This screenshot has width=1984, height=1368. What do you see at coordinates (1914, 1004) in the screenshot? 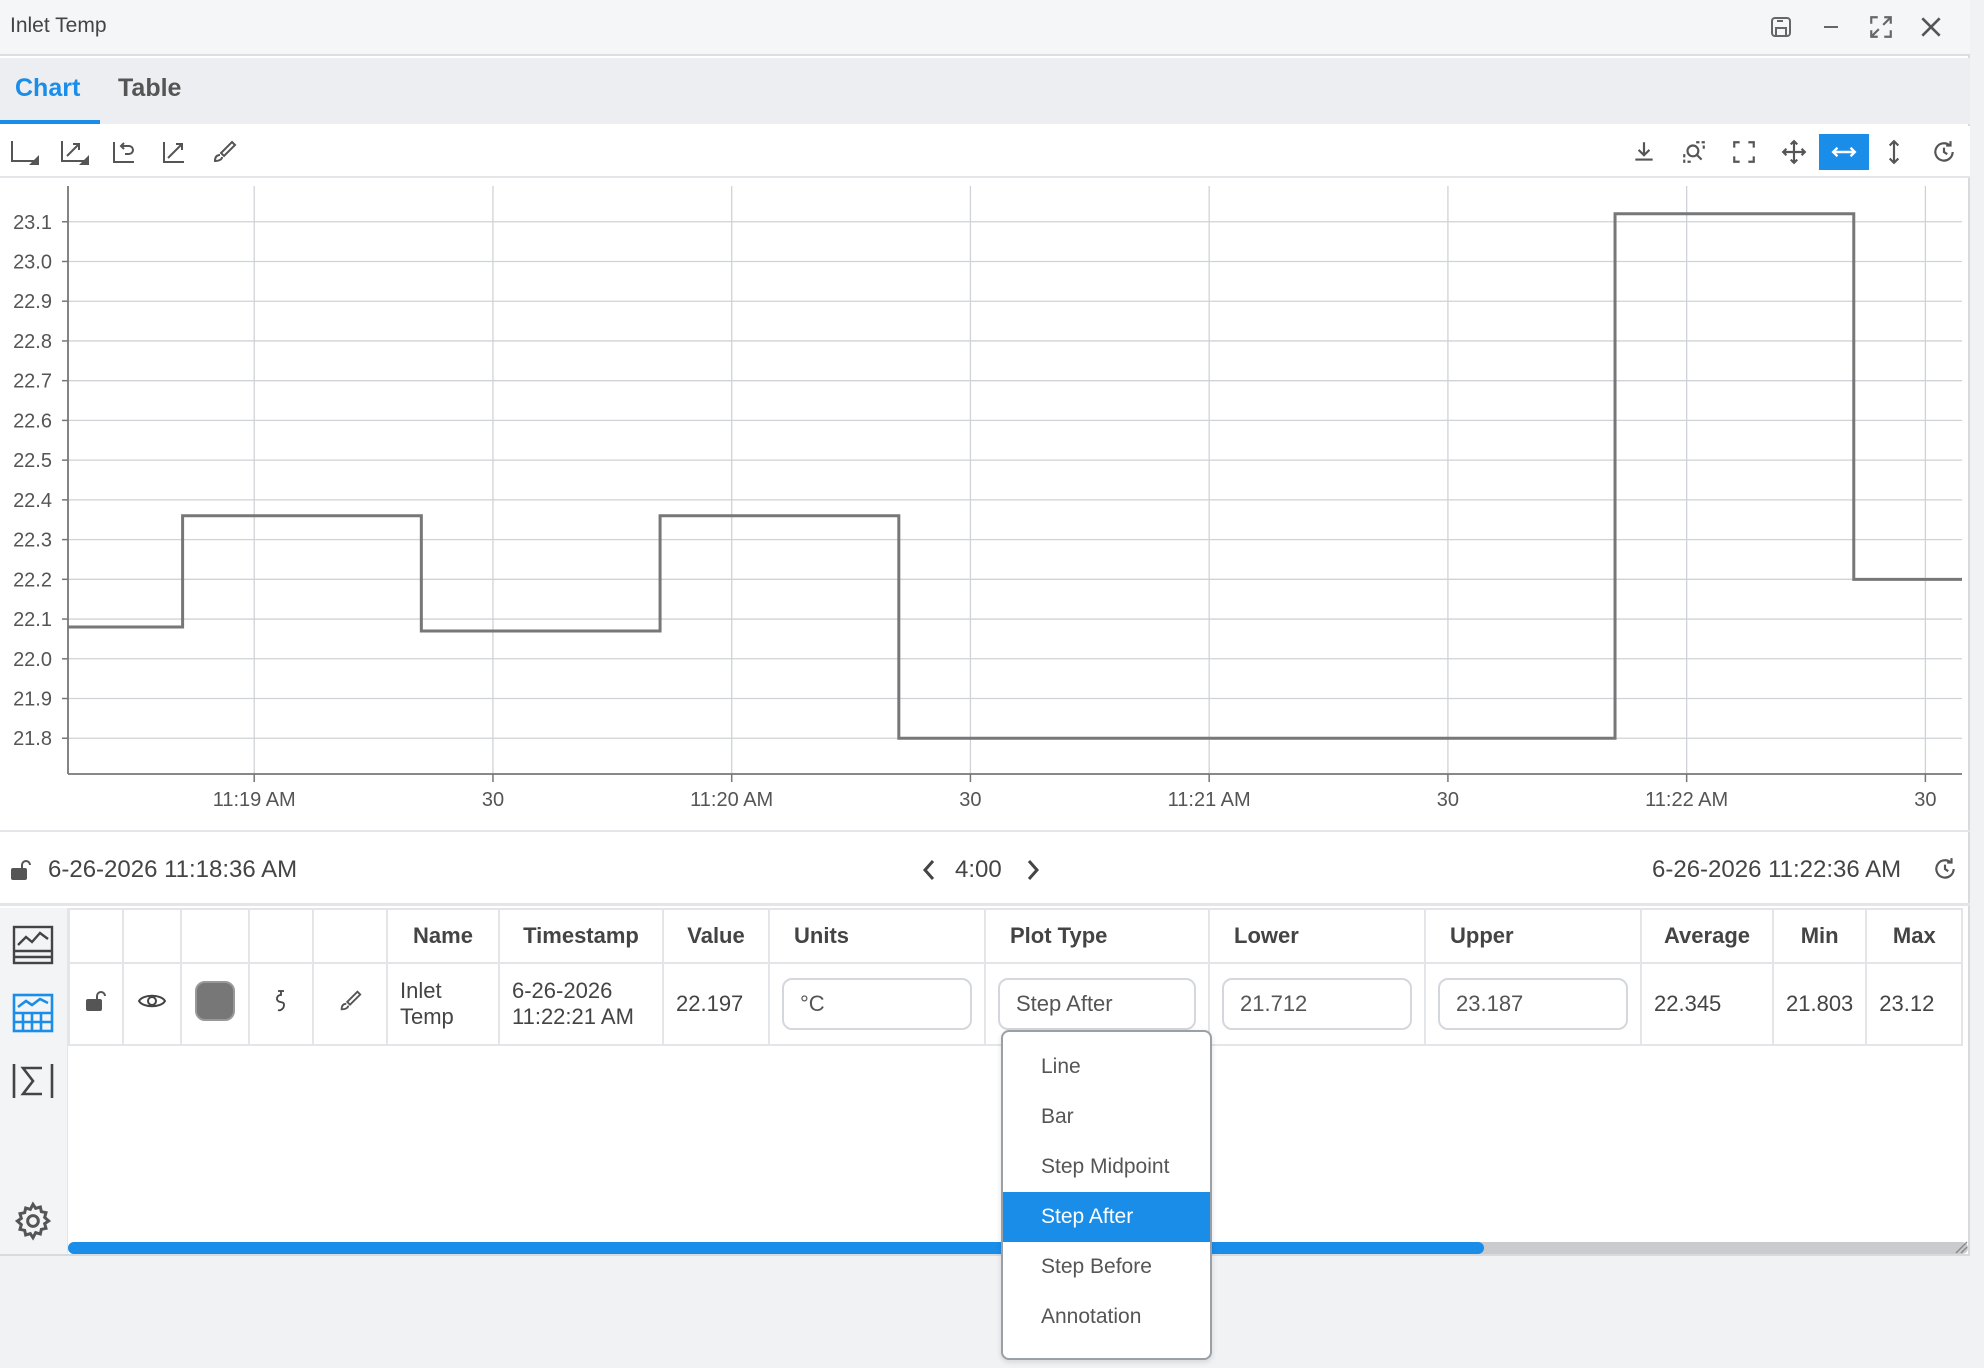
I see `row-max: 23.12` at bounding box center [1914, 1004].